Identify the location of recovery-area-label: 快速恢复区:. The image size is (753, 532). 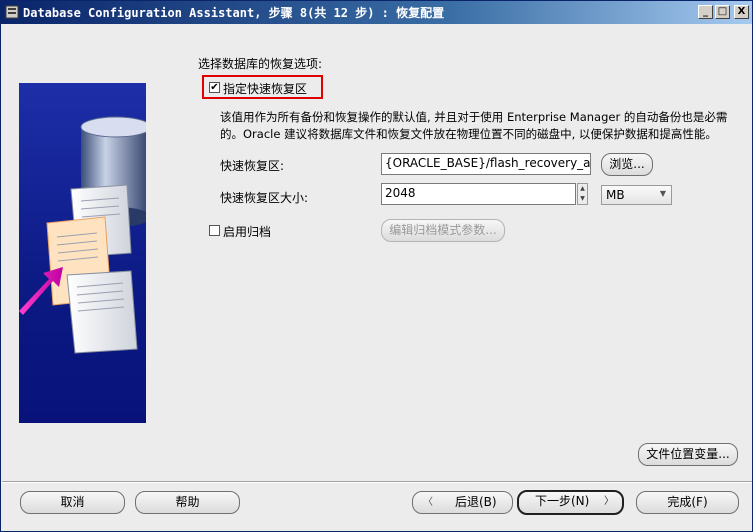
(252, 166).